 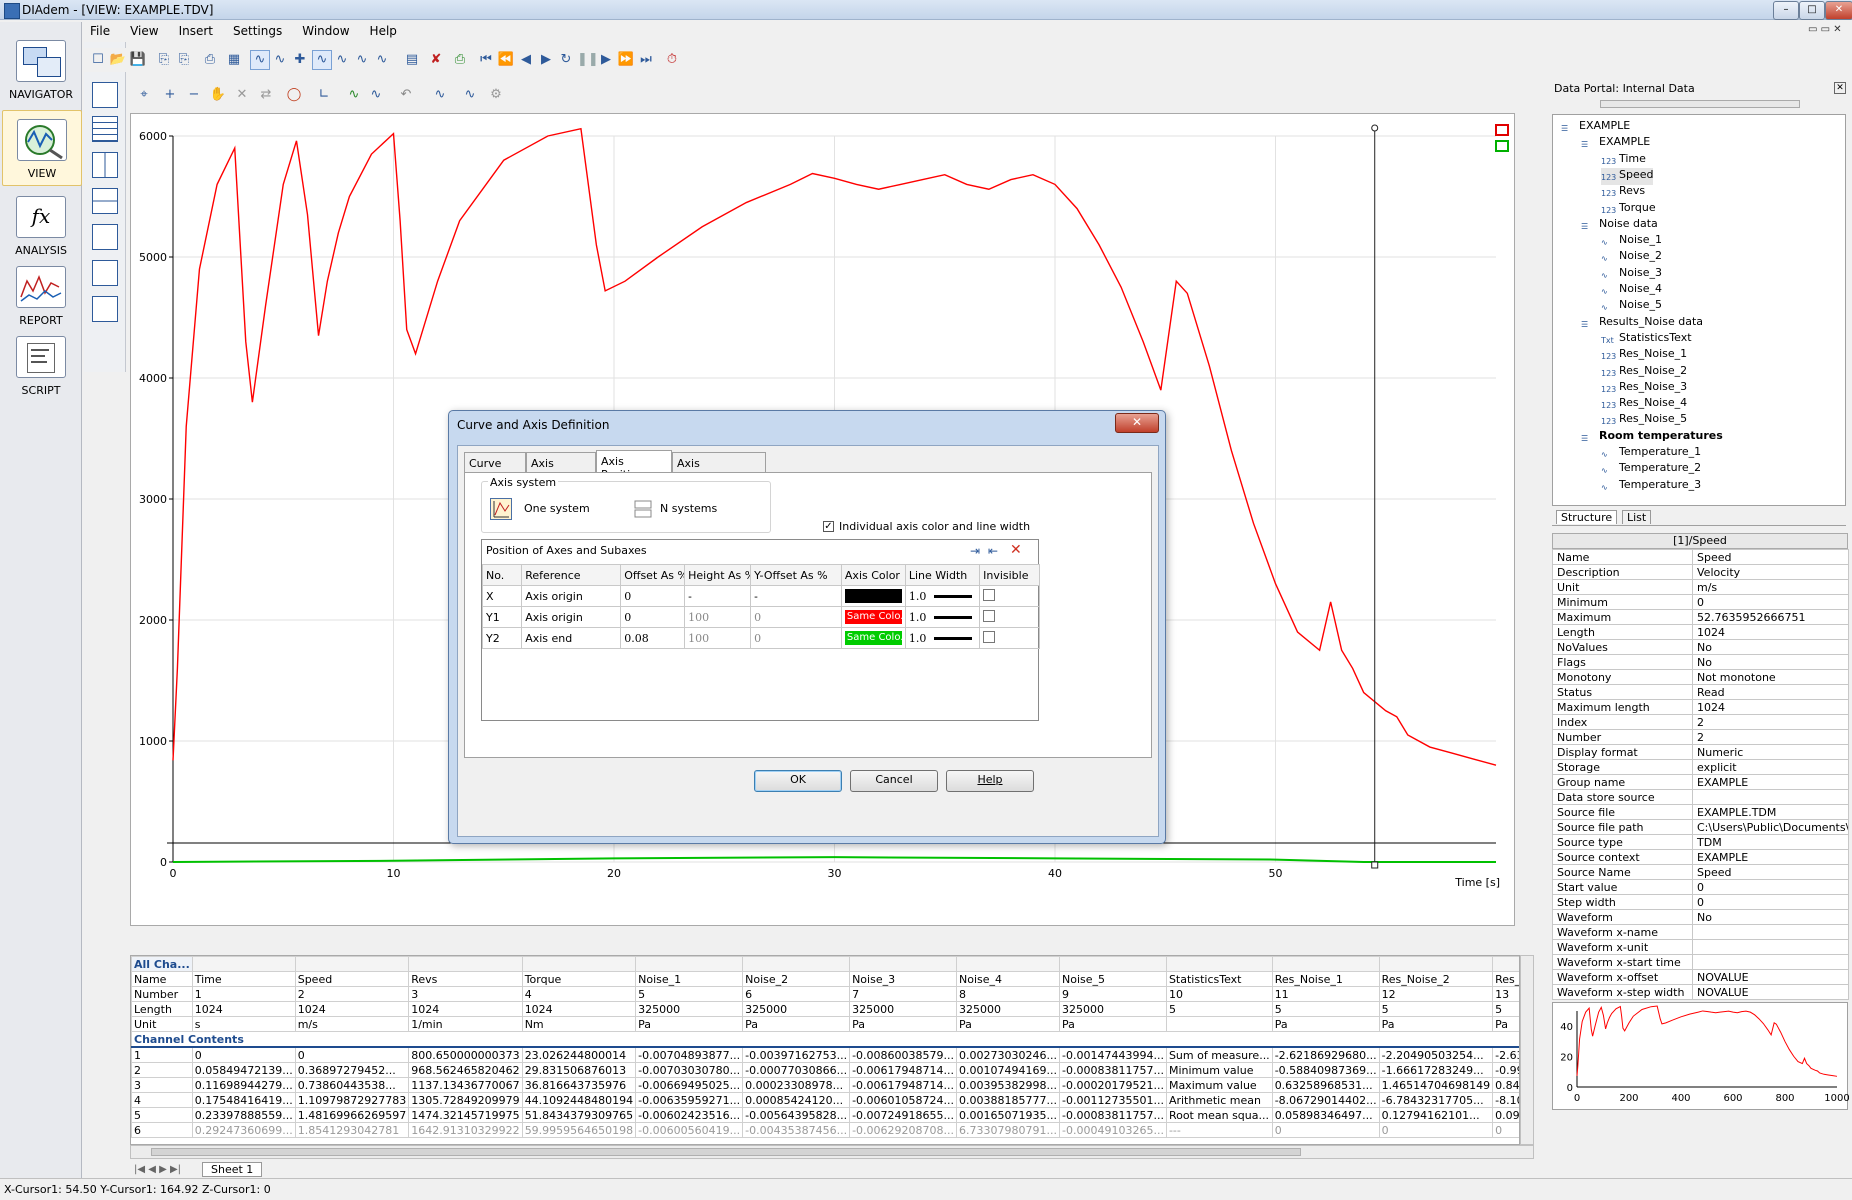 I want to click on property-value: 1024, so click(x=1770, y=707).